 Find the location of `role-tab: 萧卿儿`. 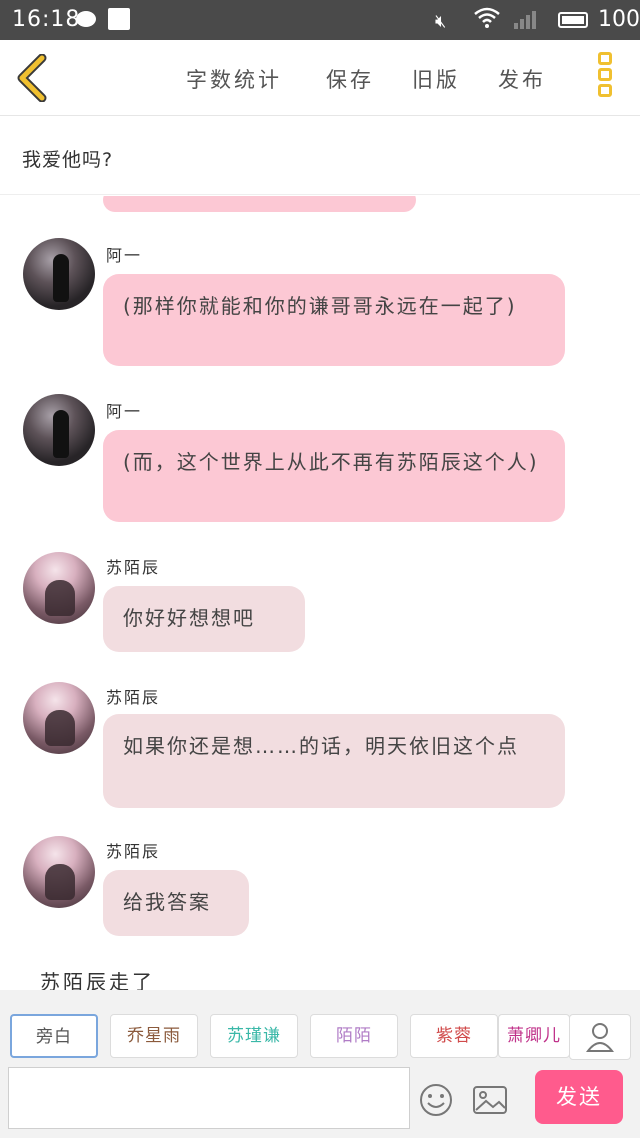

role-tab: 萧卿儿 is located at coordinates (534, 1036).